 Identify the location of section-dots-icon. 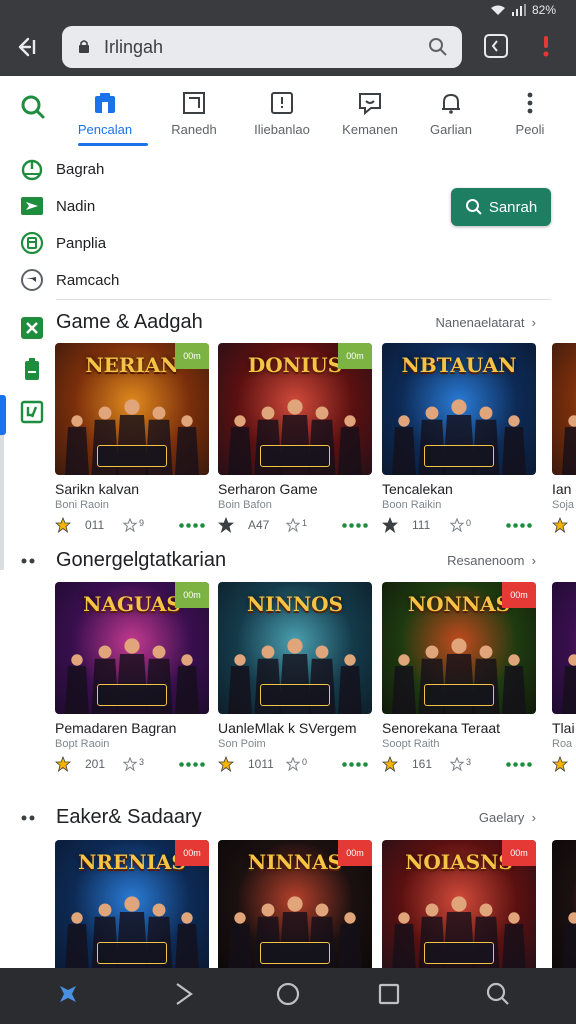
(28, 818).